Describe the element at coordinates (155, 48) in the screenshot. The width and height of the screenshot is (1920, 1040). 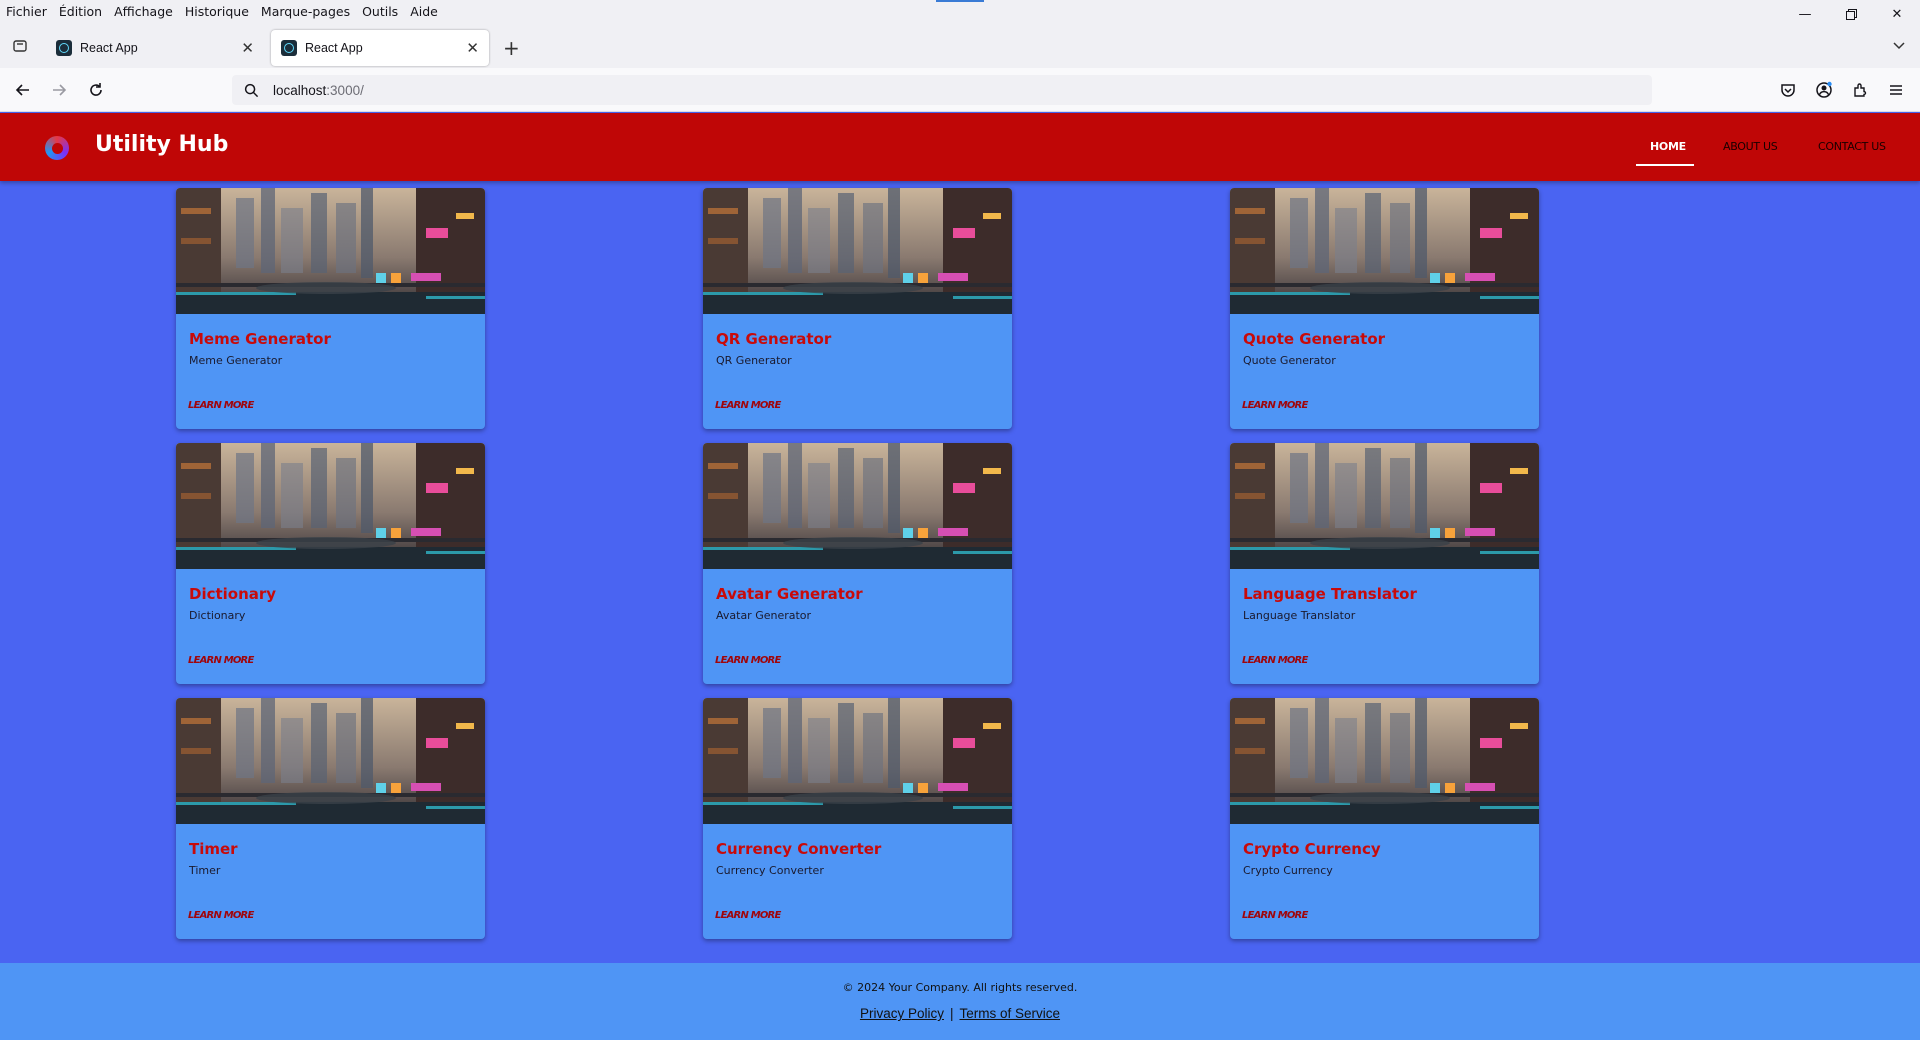
I see `browser-tab: React App ✕` at that location.